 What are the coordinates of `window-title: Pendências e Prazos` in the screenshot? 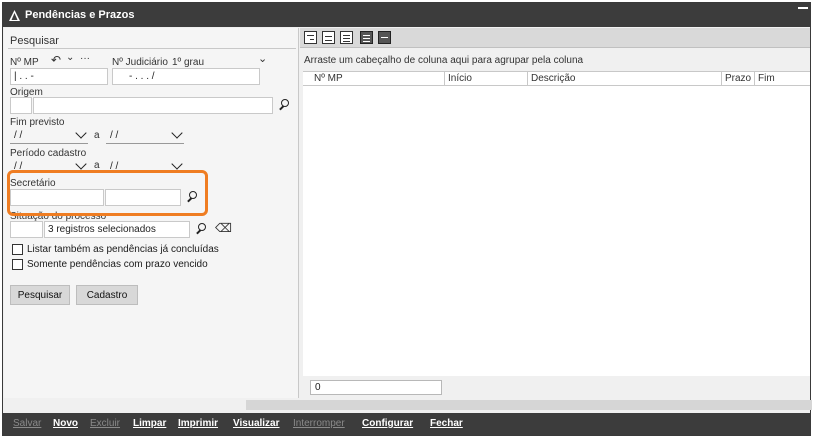 It's located at (80, 15).